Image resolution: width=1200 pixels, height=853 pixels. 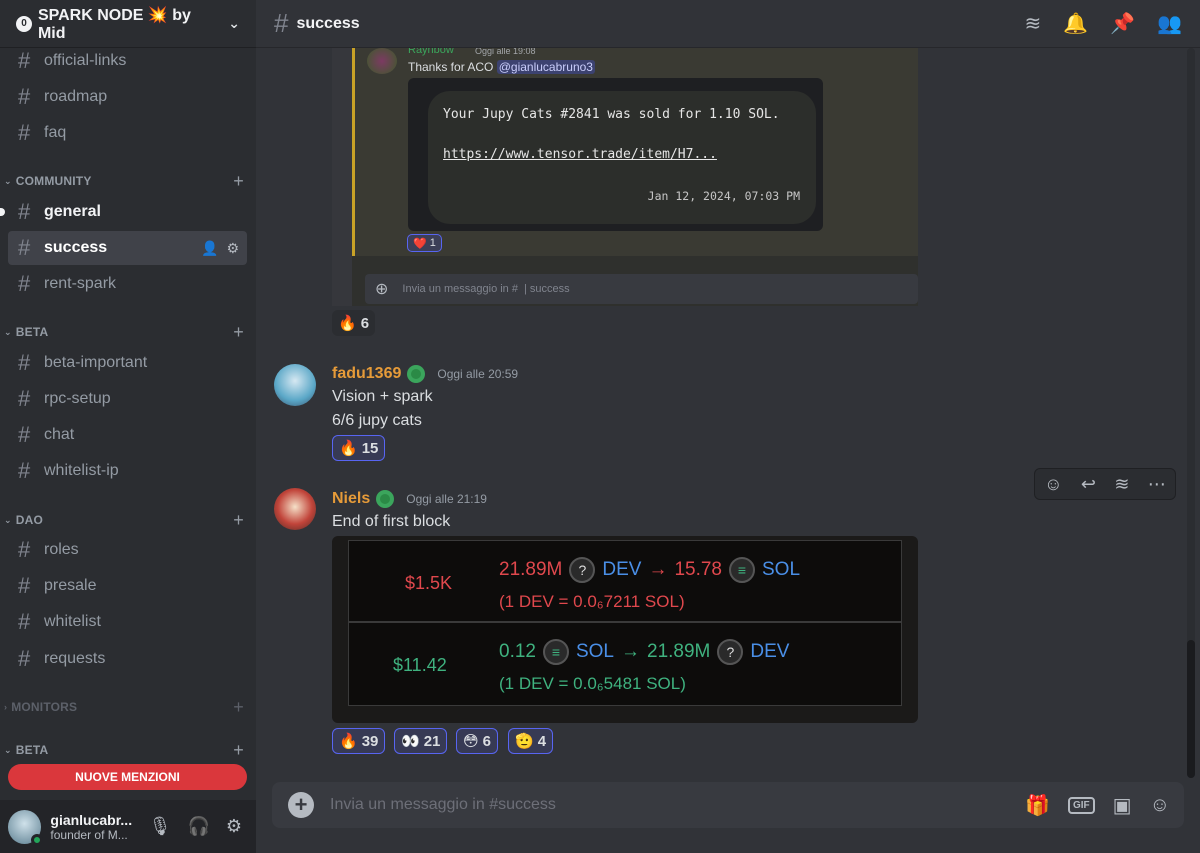 What do you see at coordinates (124, 181) in the screenshot?
I see `category-community: ⌄ COMMUNITY +` at bounding box center [124, 181].